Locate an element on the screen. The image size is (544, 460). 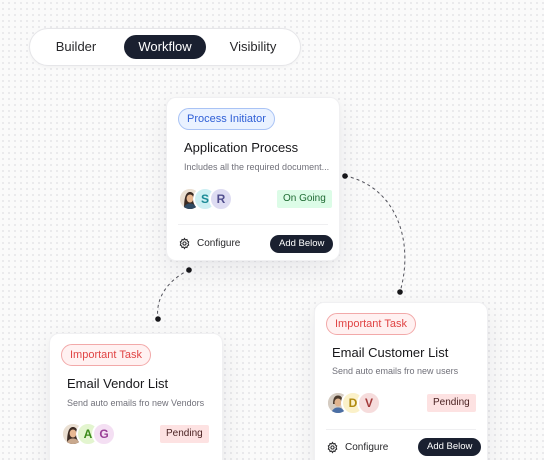
tab-visibility: Visibility is located at coordinates (253, 47).